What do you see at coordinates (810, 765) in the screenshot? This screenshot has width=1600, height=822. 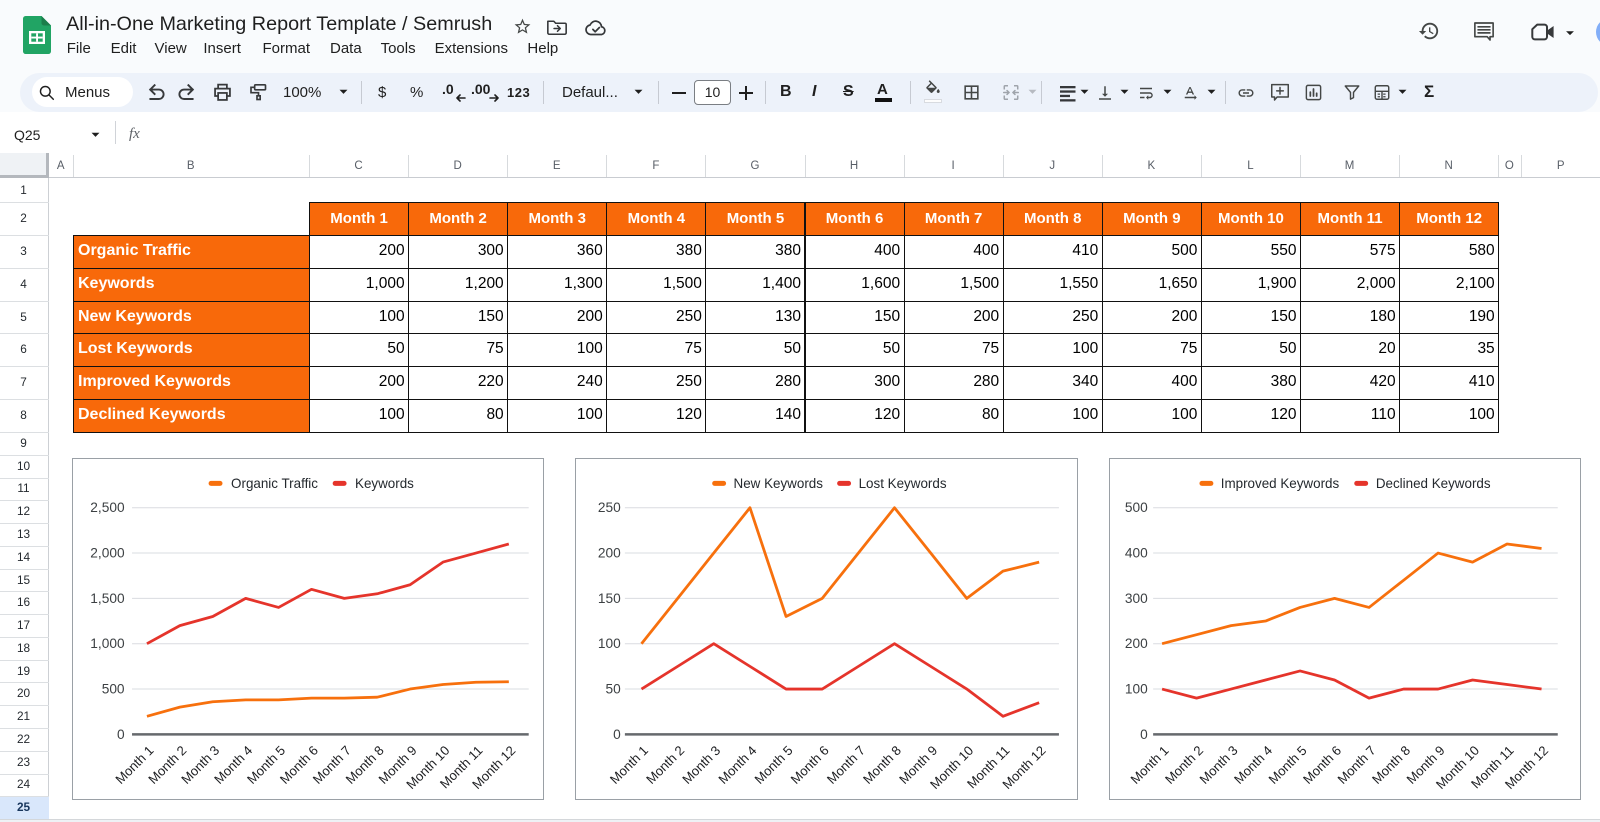 I see `svg-text: Month 6` at bounding box center [810, 765].